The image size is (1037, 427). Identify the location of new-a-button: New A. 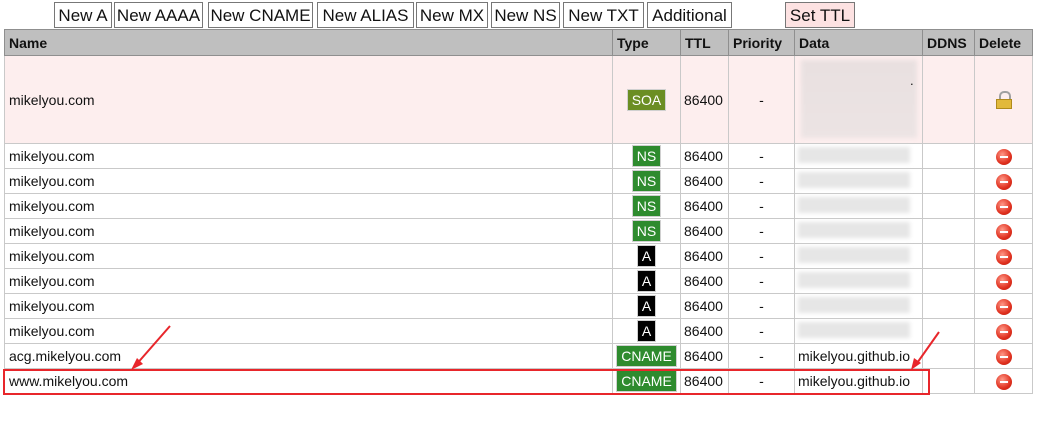
(83, 15).